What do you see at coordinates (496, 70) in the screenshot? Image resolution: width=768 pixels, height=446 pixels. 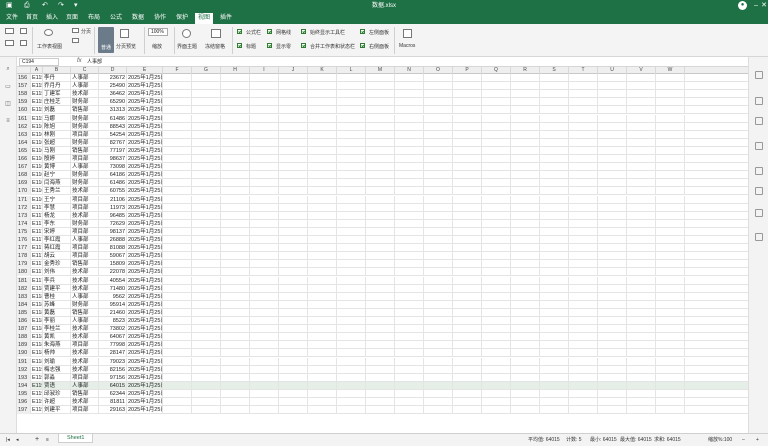 I see `column-header-Q: Q` at bounding box center [496, 70].